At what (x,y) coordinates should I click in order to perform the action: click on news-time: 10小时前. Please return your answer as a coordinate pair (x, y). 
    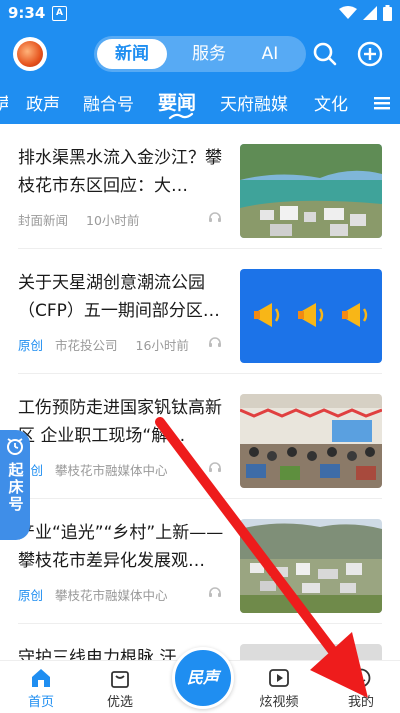
    Looking at the image, I should click on (113, 220).